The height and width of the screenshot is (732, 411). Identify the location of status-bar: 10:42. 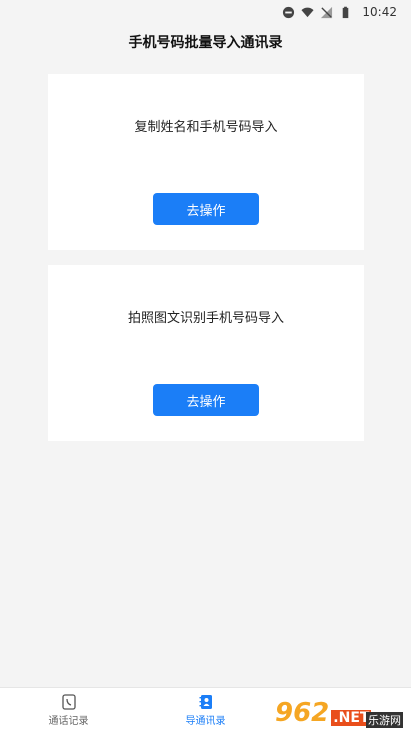
(205, 12).